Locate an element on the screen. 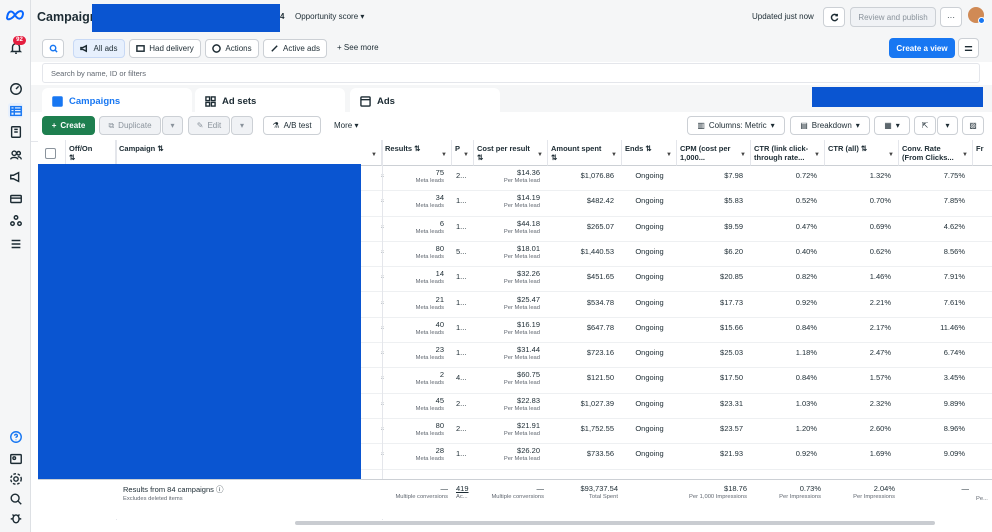 The width and height of the screenshot is (992, 532). settings-gear-icon is located at coordinates (15, 478).